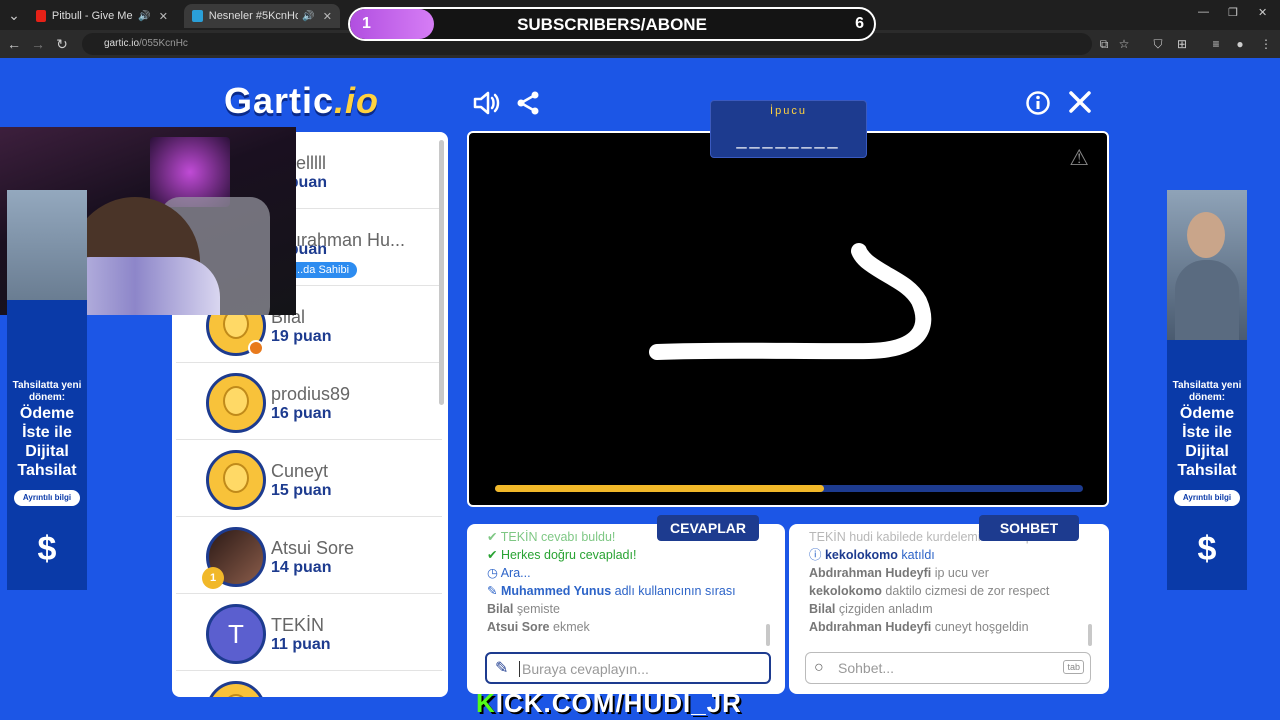  I want to click on subscriber-goal-bar: 1 SUBSCRIBERS/ABONE 6, so click(612, 24).